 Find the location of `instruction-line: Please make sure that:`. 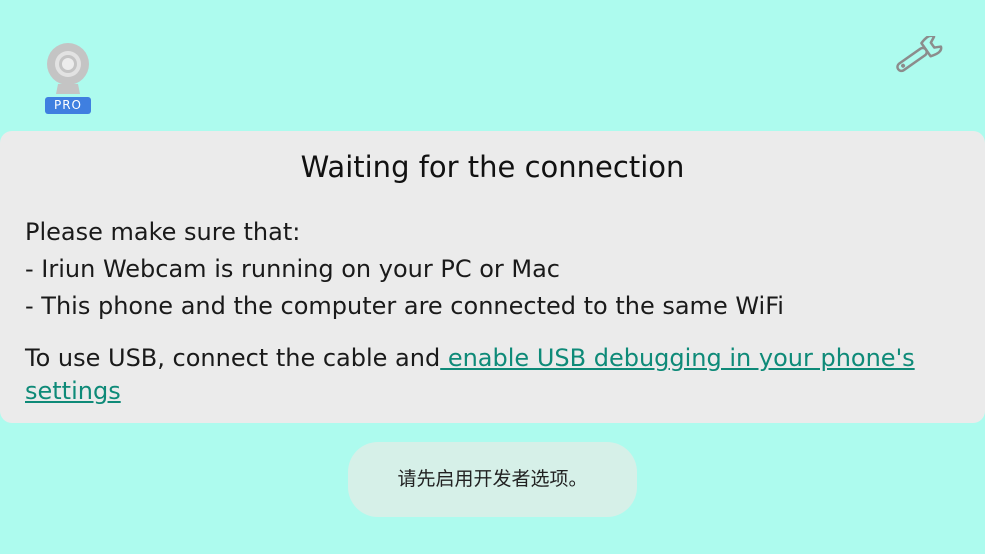

instruction-line: Please make sure that: is located at coordinates (163, 232).